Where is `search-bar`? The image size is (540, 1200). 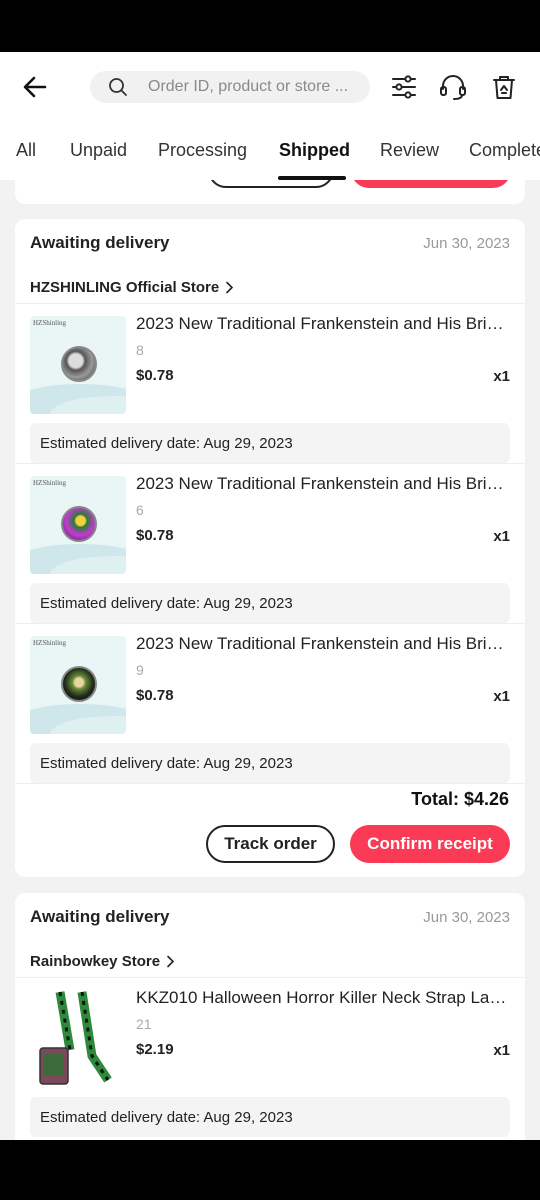 search-bar is located at coordinates (230, 87).